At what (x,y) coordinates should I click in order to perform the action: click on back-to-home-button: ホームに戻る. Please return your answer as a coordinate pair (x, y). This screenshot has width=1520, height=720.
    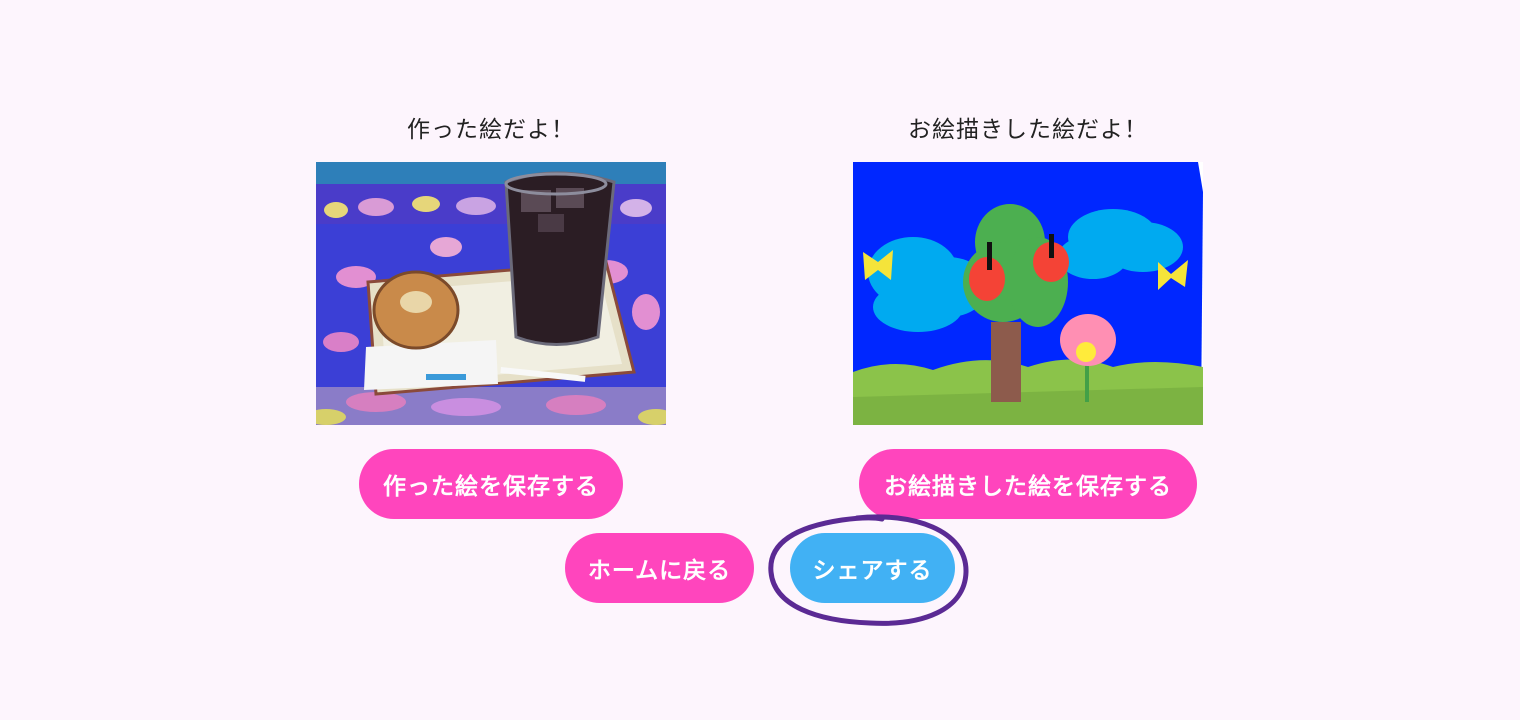
    Looking at the image, I should click on (659, 568).